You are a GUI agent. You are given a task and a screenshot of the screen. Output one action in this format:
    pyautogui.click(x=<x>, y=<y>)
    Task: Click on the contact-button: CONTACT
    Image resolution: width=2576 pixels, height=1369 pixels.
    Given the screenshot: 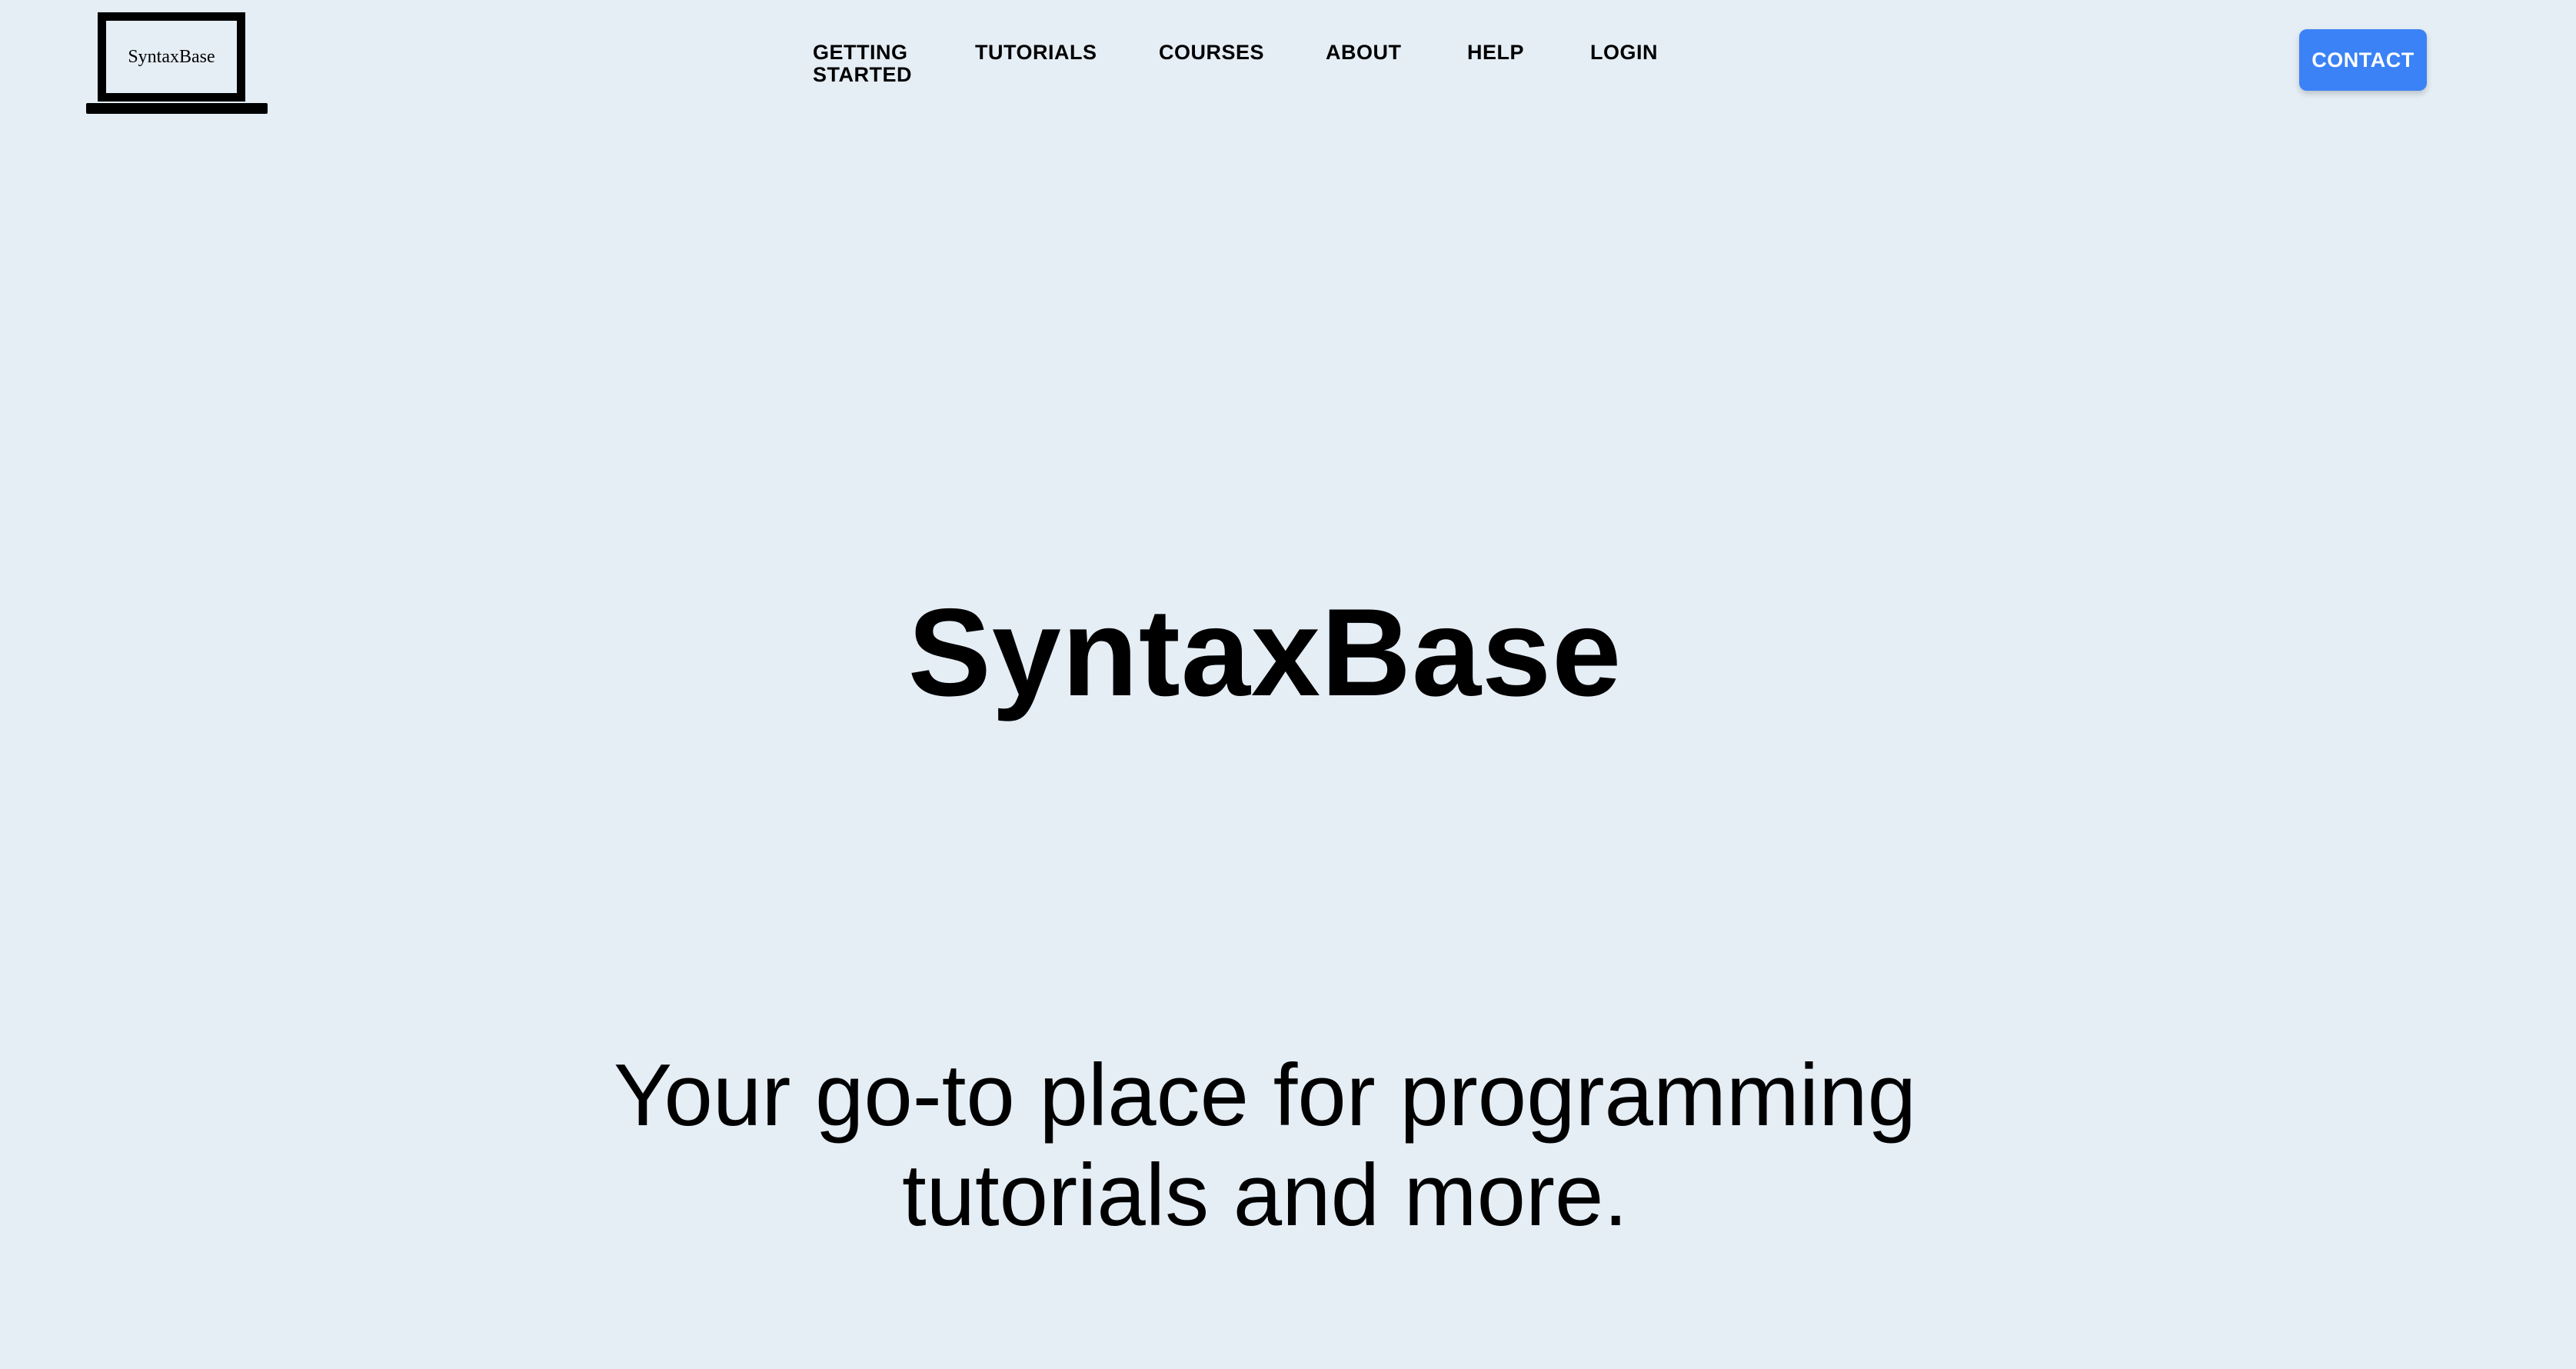 What is the action you would take?
    pyautogui.click(x=2363, y=60)
    